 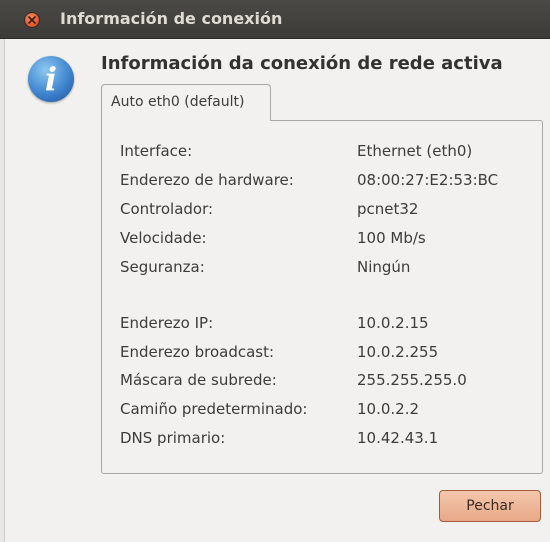 I want to click on detail-row-default-route: Camiño predeterminado: 10.0.2.2, so click(x=322, y=411).